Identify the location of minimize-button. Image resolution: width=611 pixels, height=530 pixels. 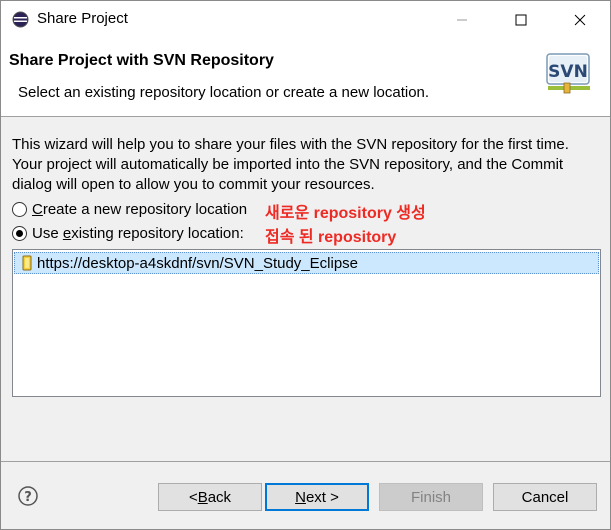
(462, 19).